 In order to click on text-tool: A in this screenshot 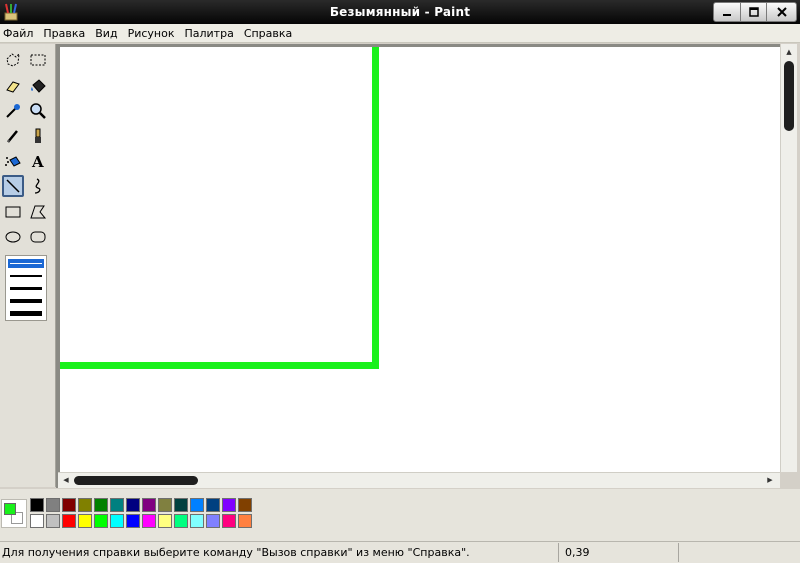, I will do `click(38, 161)`.